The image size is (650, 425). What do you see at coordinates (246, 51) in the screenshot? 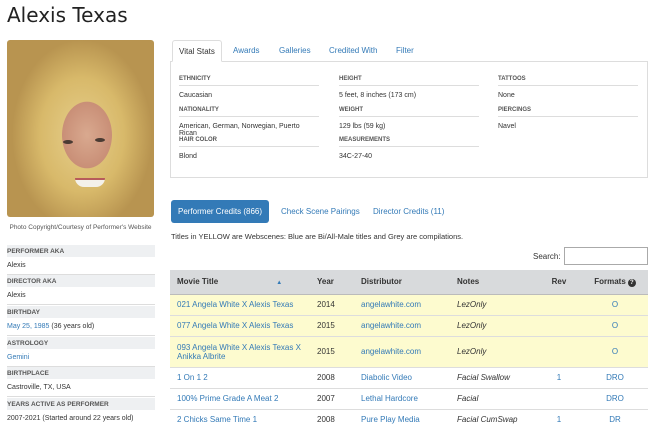
I see `tab-awards: Awards` at bounding box center [246, 51].